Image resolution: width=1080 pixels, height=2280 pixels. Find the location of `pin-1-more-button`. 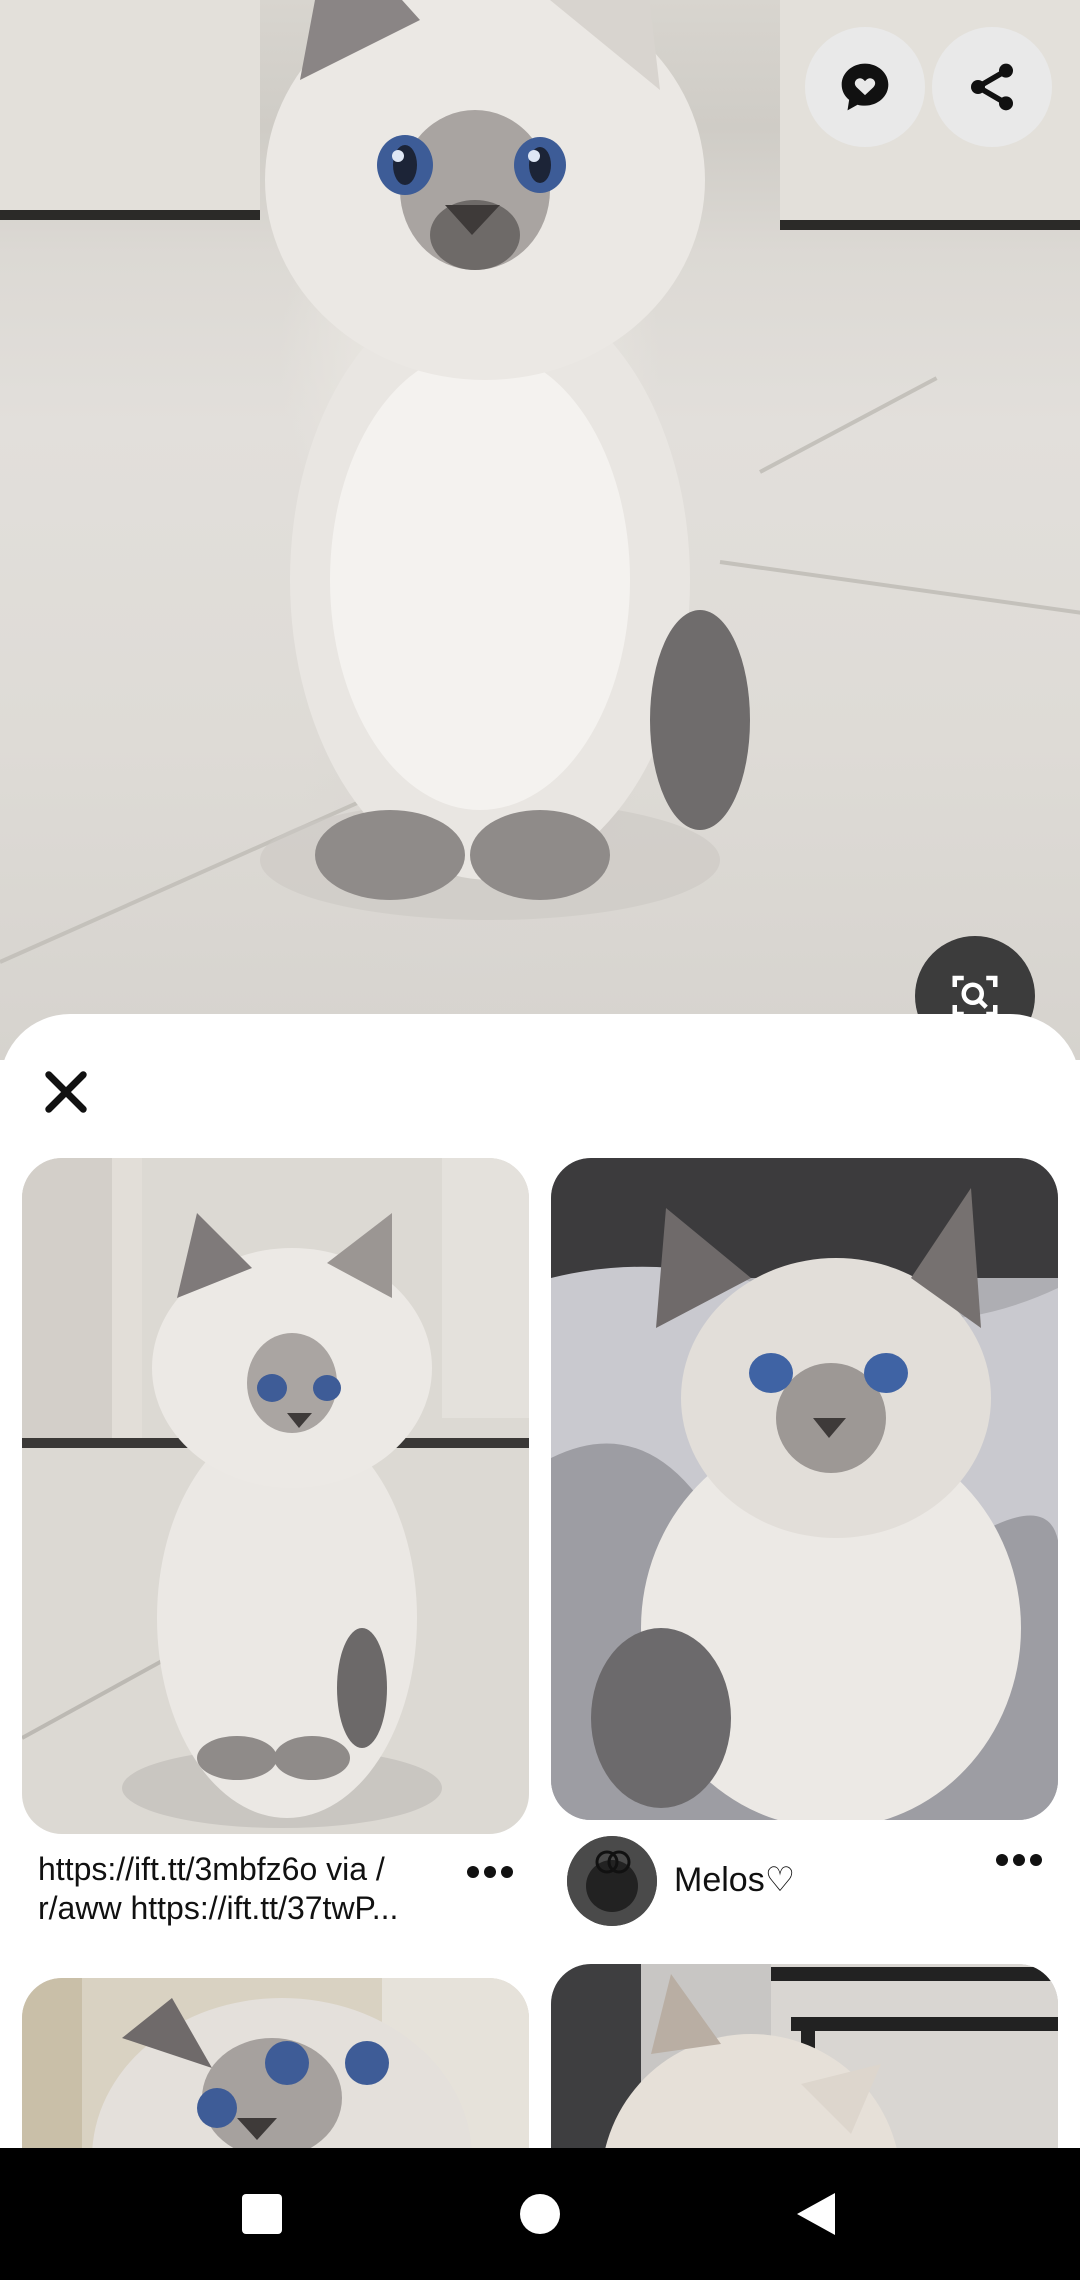

pin-1-more-button is located at coordinates (490, 1872).